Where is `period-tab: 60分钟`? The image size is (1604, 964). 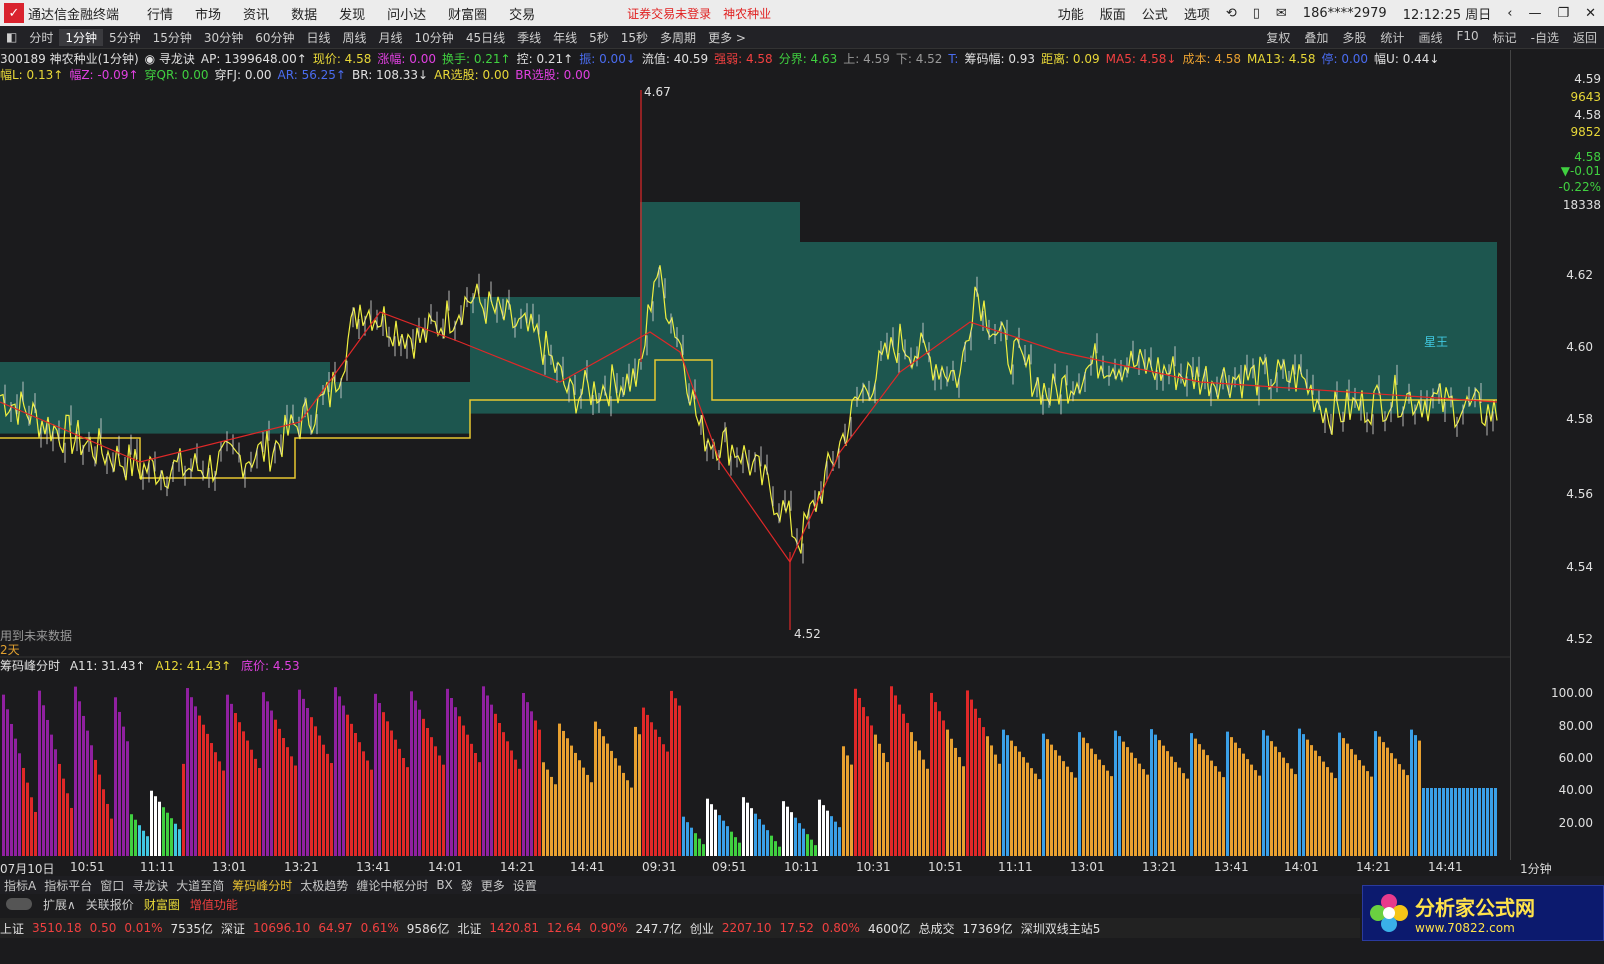 period-tab: 60分钟 is located at coordinates (274, 37).